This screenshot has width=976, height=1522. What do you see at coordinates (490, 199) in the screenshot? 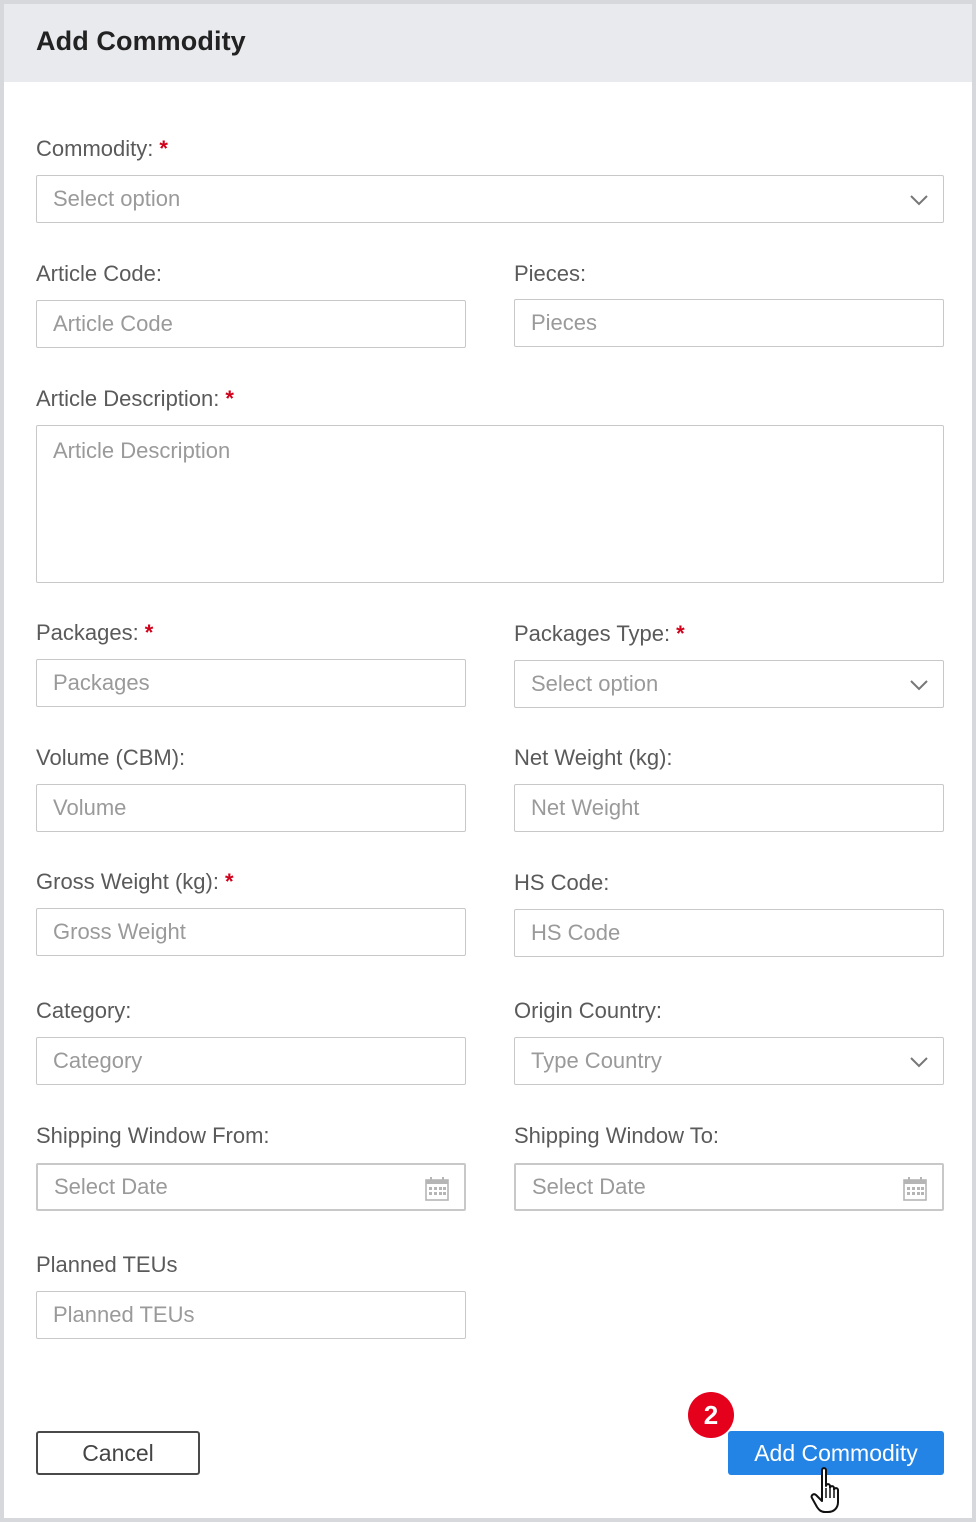
I see `commodity-select: Select option` at bounding box center [490, 199].